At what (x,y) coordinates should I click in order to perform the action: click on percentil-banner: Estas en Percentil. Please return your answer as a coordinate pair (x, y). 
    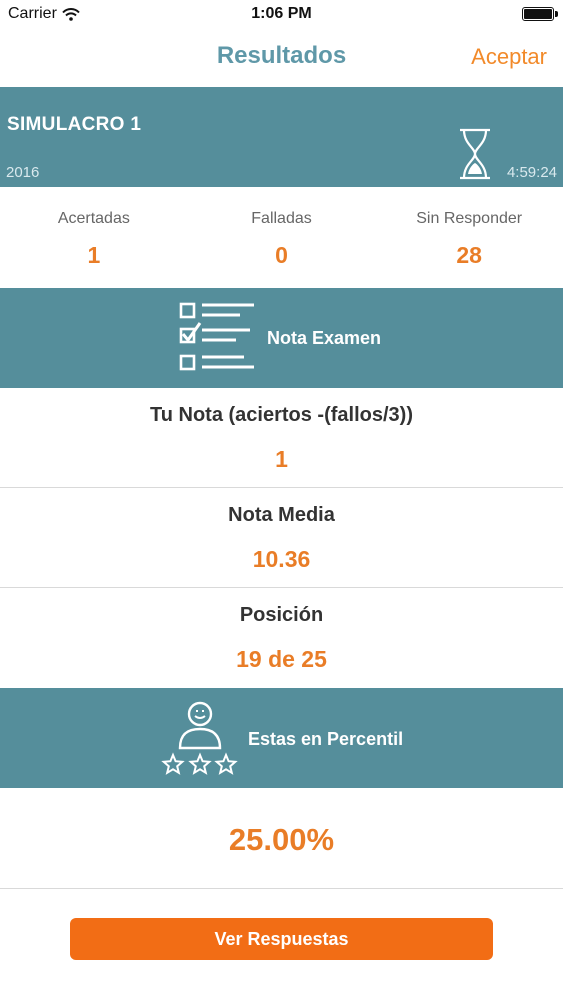
    Looking at the image, I should click on (281, 738).